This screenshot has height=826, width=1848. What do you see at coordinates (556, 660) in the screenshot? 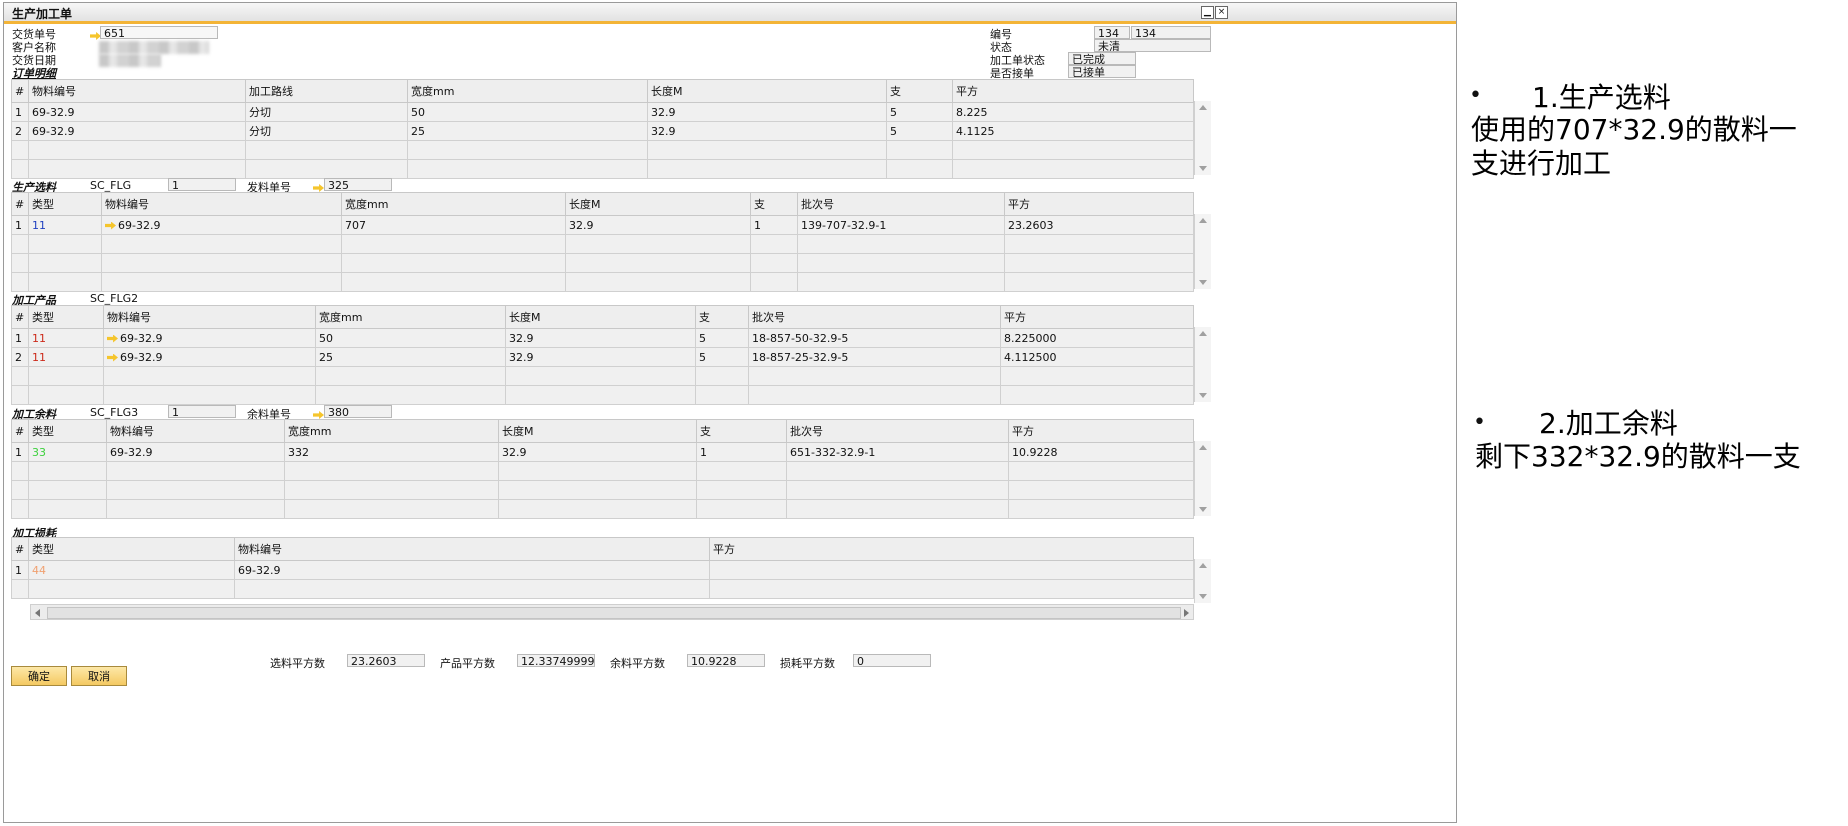
I see `product-area-field: 12.33749999999` at bounding box center [556, 660].